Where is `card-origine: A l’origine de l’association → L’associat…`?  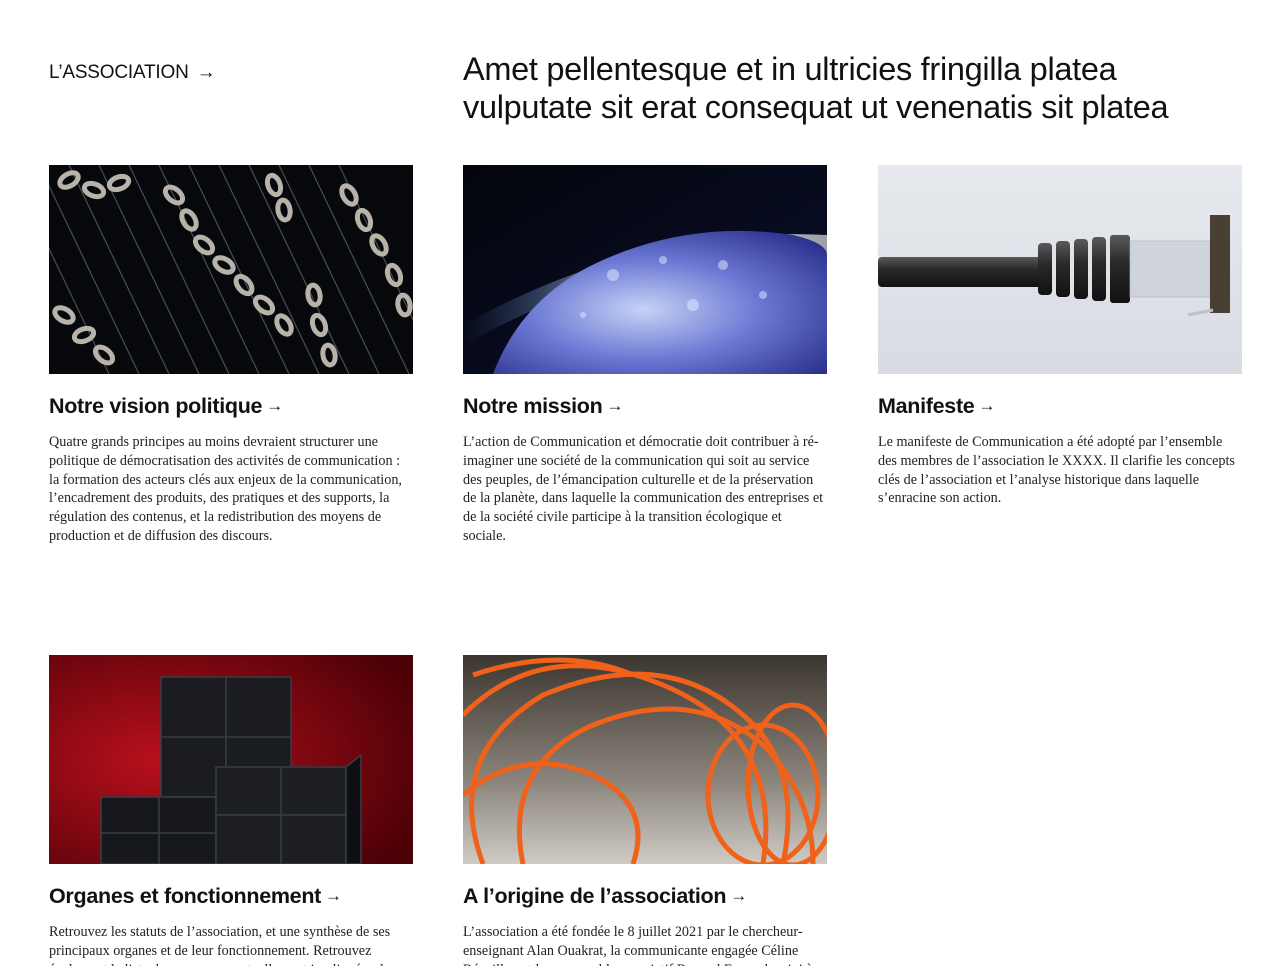
card-origine: A l’origine de l’association → L’associat… is located at coordinates (645, 810).